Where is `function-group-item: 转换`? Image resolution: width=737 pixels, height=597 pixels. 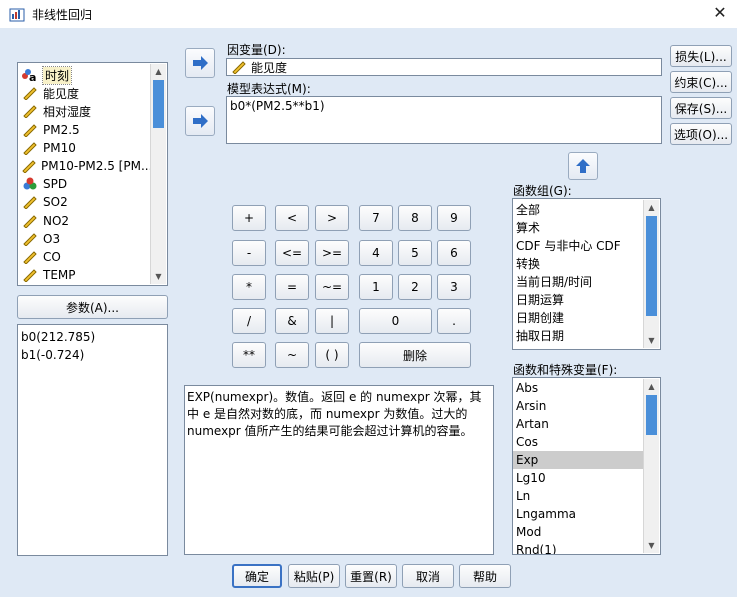 function-group-item: 转换 is located at coordinates (578, 264).